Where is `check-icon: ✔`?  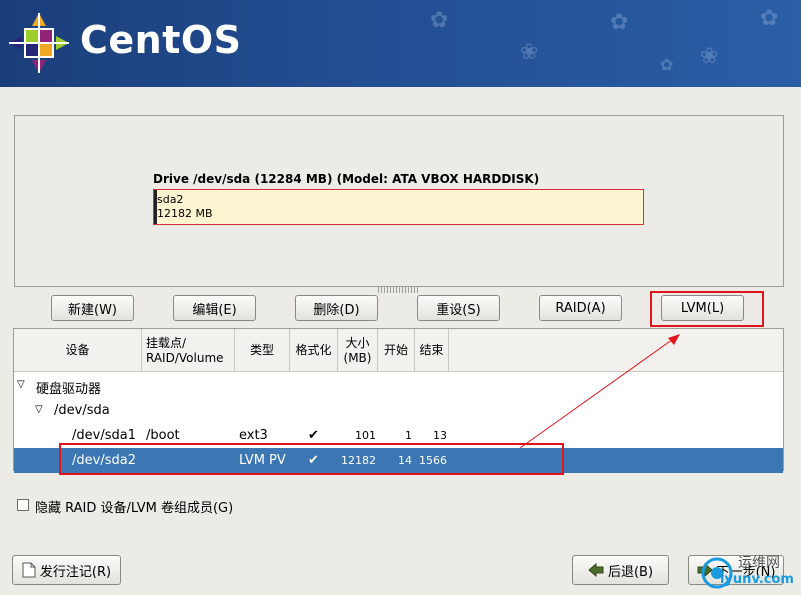
check-icon: ✔ is located at coordinates (313, 435).